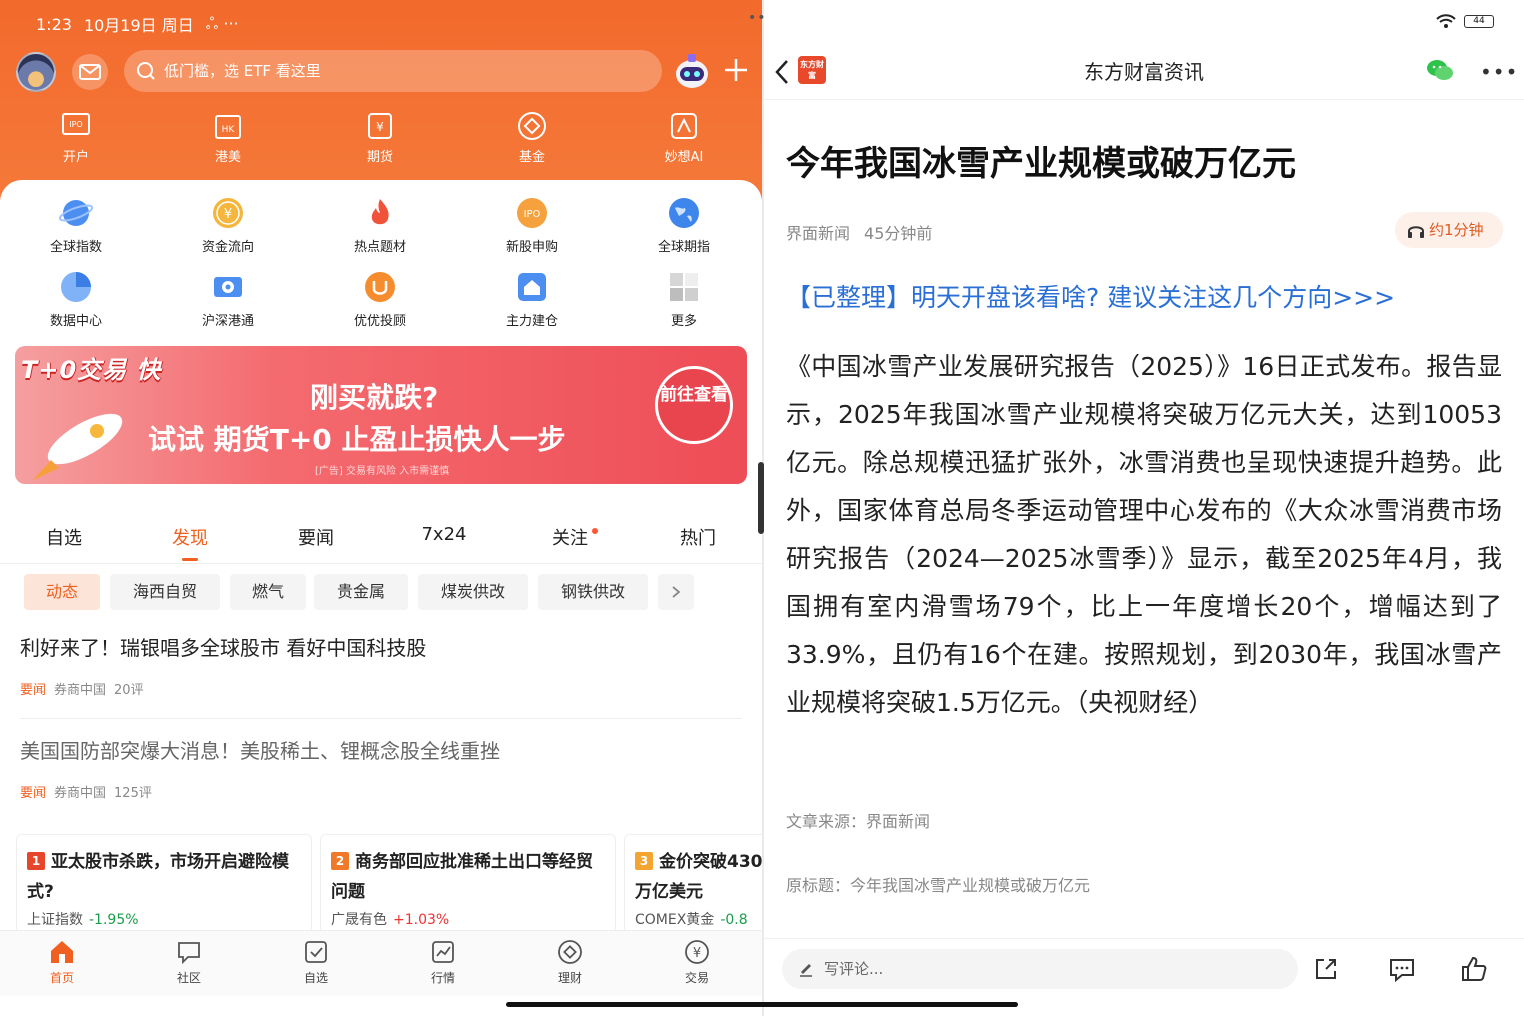 This screenshot has width=1524, height=1016. What do you see at coordinates (693, 884) in the screenshot?
I see `hot-card: 3金价突破4300万亿美元 COMEX黄金 -0.8` at bounding box center [693, 884].